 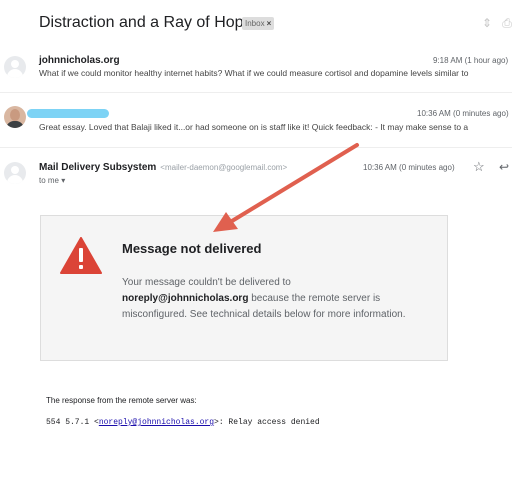 What do you see at coordinates (146, 22) in the screenshot?
I see `email-subject: Distraction and a Ray of Hope` at bounding box center [146, 22].